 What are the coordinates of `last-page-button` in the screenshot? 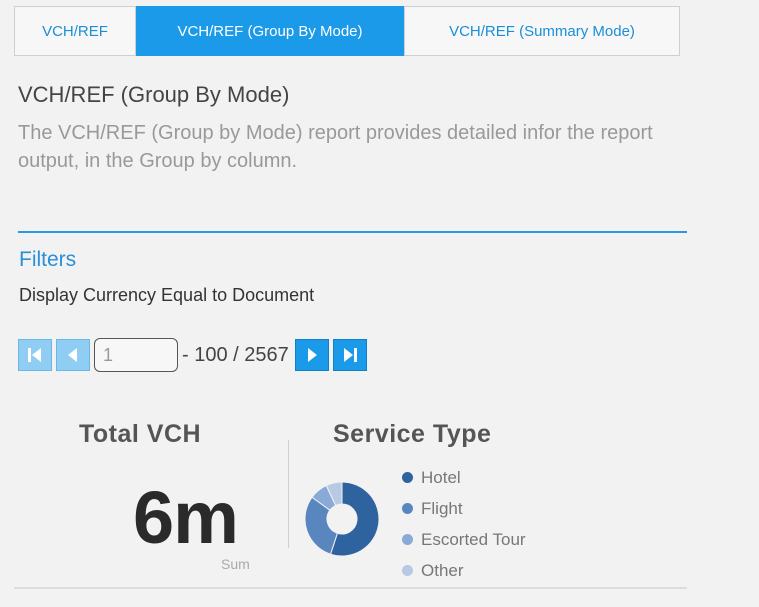 It's located at (349, 355).